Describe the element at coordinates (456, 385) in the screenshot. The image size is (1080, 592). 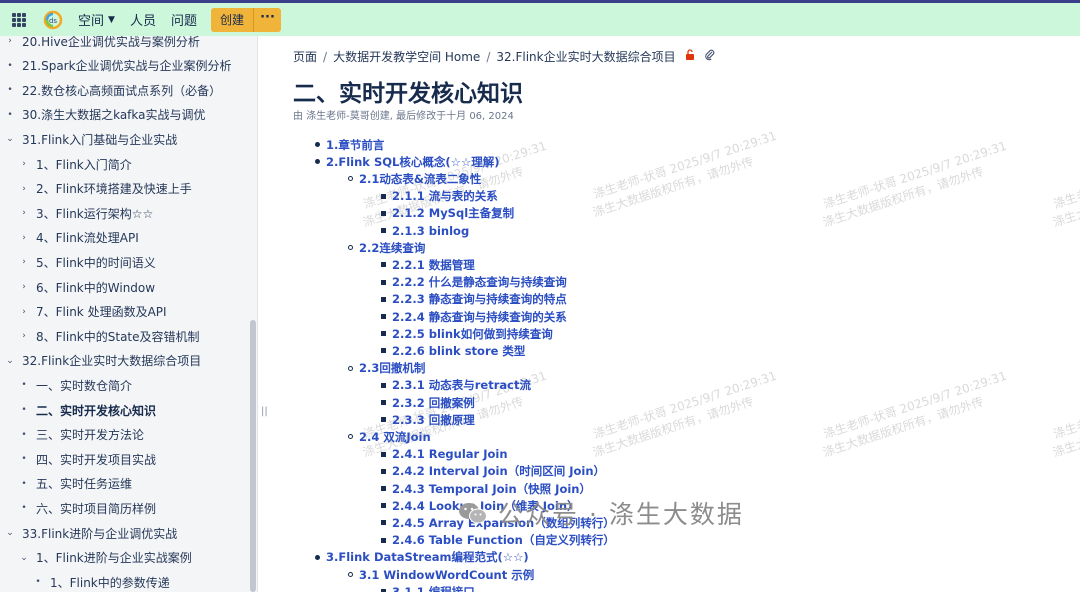
I see `toc-link: 2.3.1 动态表与retract流` at that location.